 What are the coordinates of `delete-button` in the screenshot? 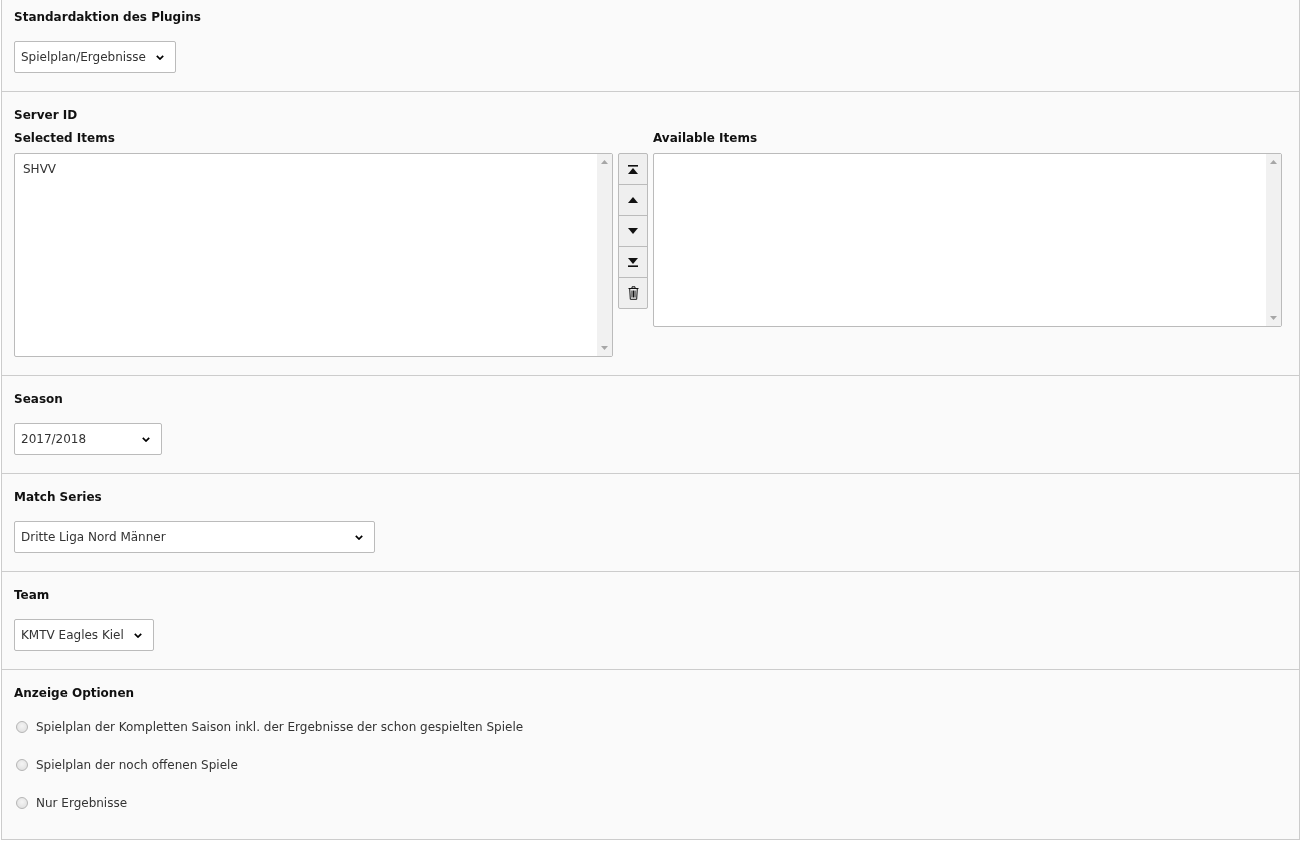 It's located at (633, 293).